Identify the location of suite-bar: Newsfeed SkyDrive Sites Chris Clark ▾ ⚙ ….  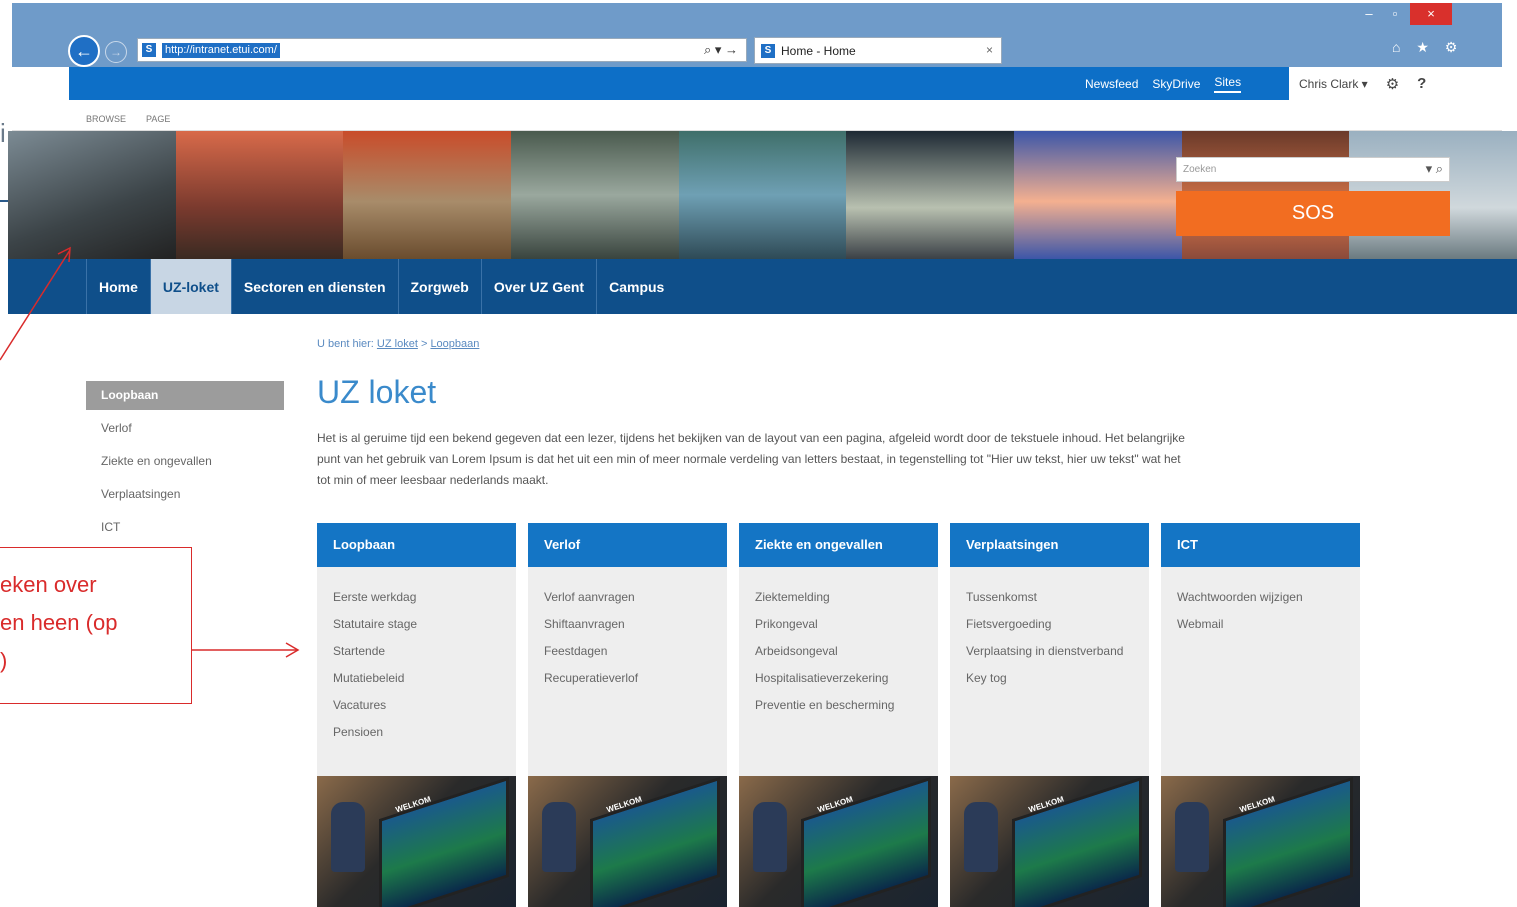
(785, 83).